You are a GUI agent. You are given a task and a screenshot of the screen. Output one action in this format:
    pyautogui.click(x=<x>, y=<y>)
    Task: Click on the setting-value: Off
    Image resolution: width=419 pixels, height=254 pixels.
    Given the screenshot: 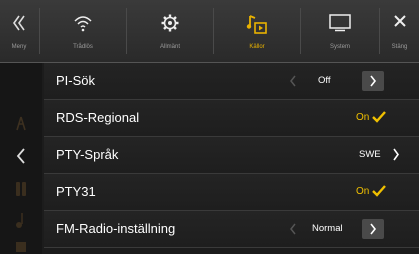 What is the action you would take?
    pyautogui.click(x=324, y=80)
    